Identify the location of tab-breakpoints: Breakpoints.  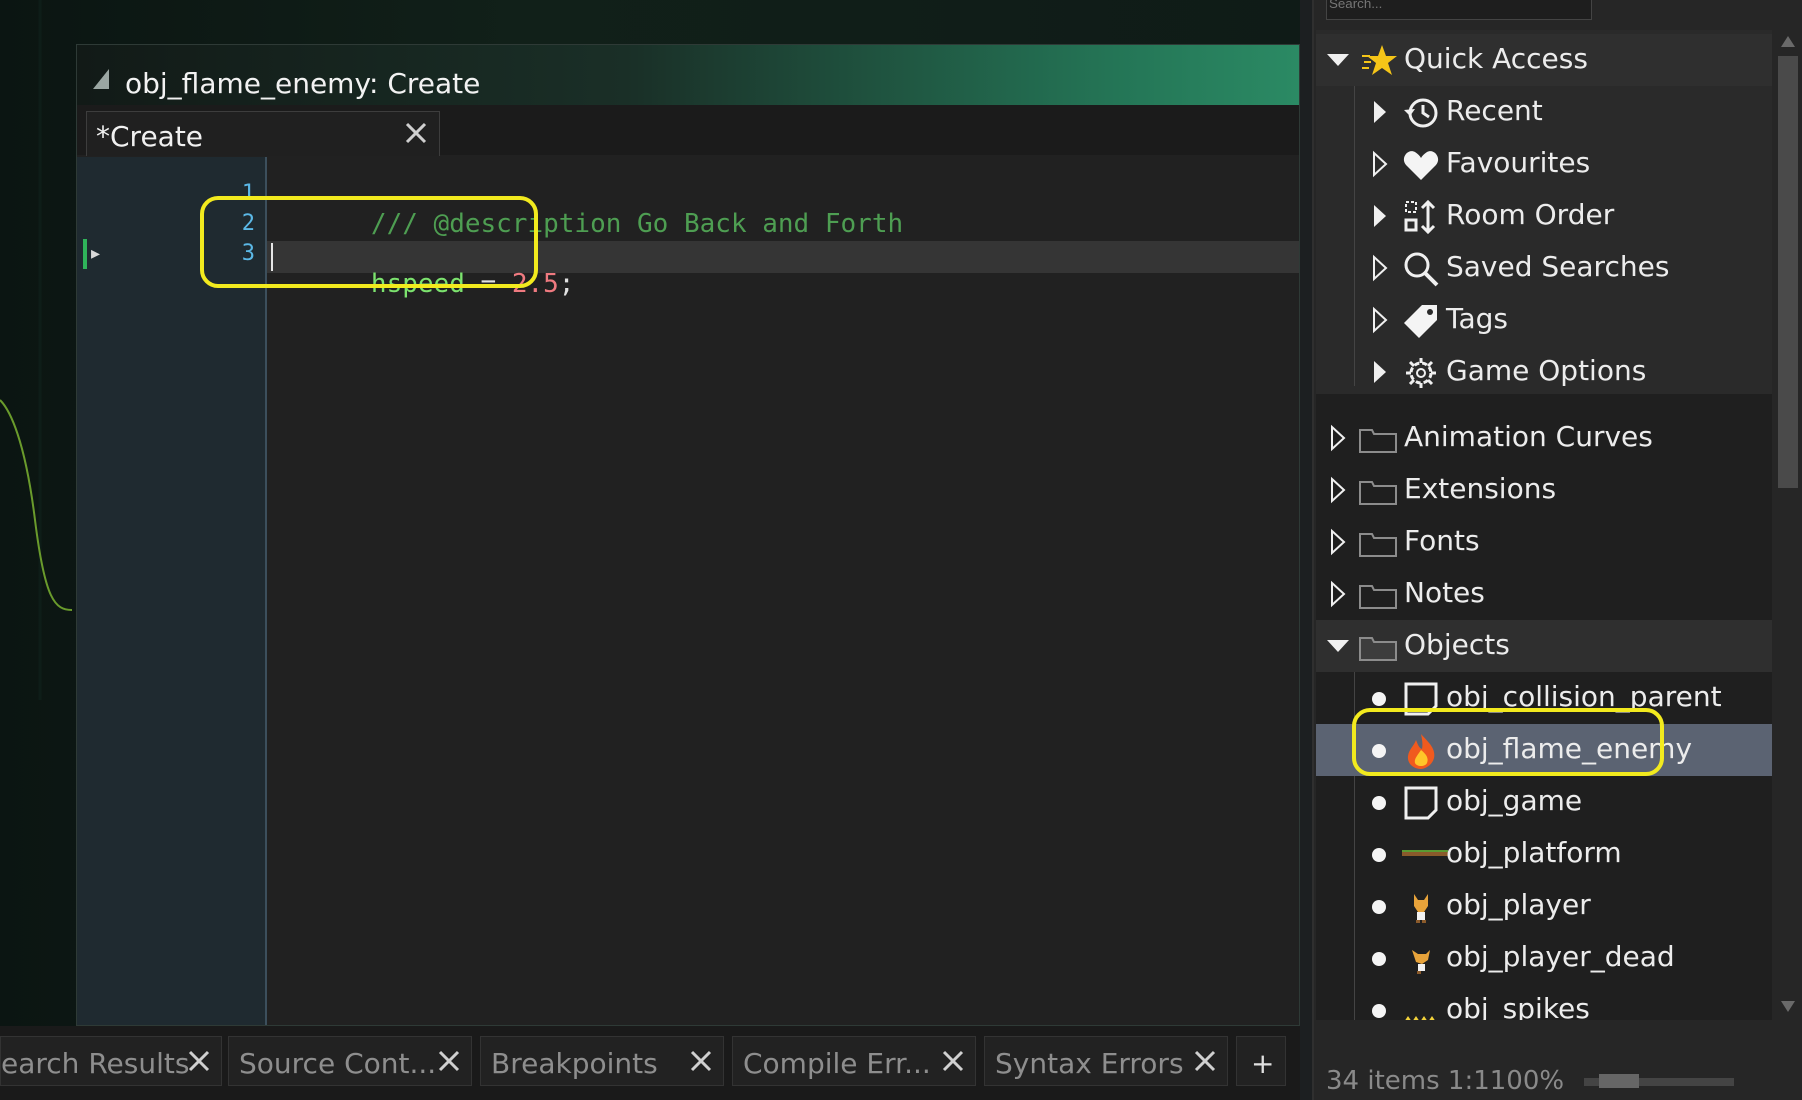
(602, 1061).